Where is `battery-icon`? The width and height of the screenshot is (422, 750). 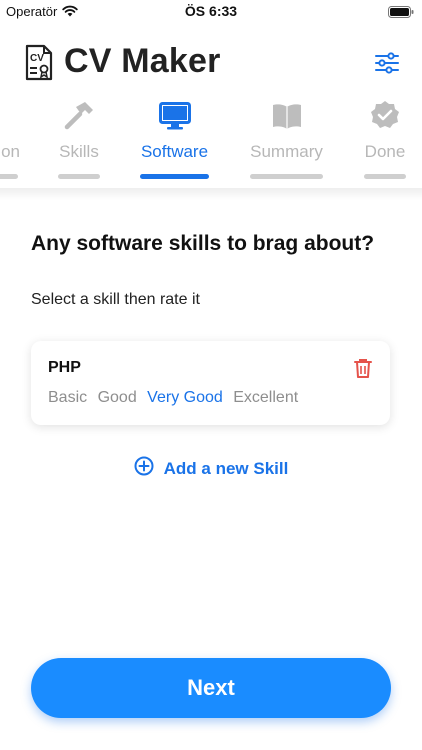
battery-icon is located at coordinates (401, 14).